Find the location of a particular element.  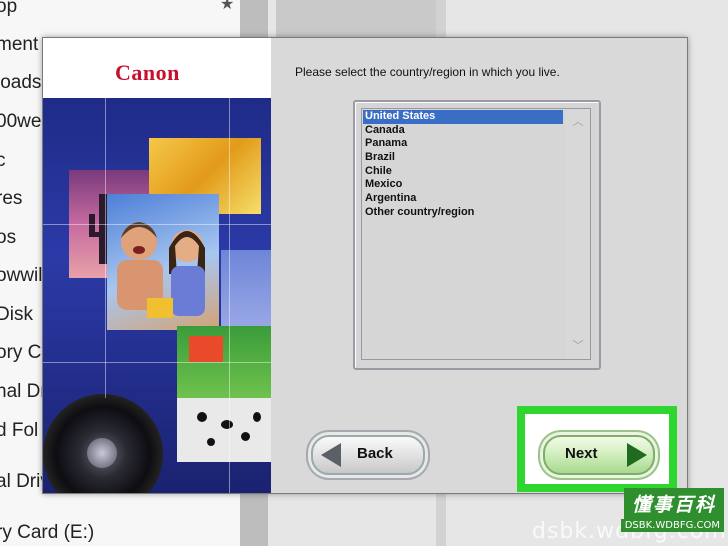

next-button: Next is located at coordinates (599, 455).